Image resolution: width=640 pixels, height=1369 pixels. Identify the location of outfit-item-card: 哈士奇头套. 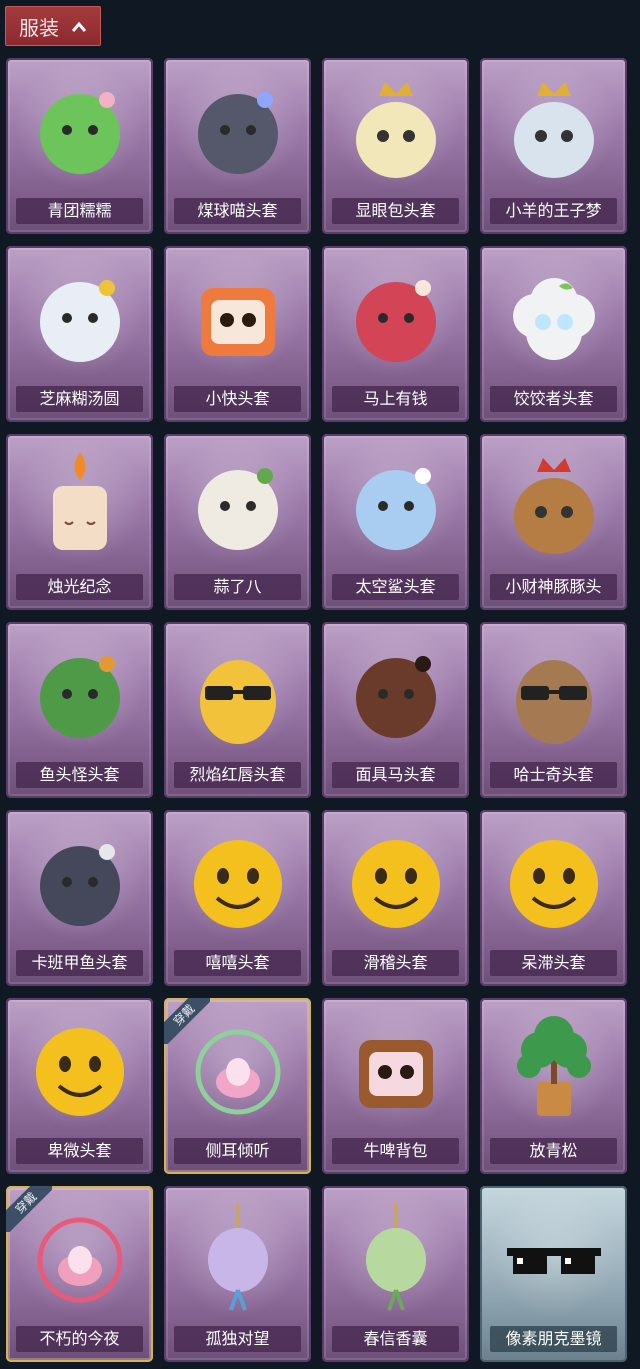
(553, 710).